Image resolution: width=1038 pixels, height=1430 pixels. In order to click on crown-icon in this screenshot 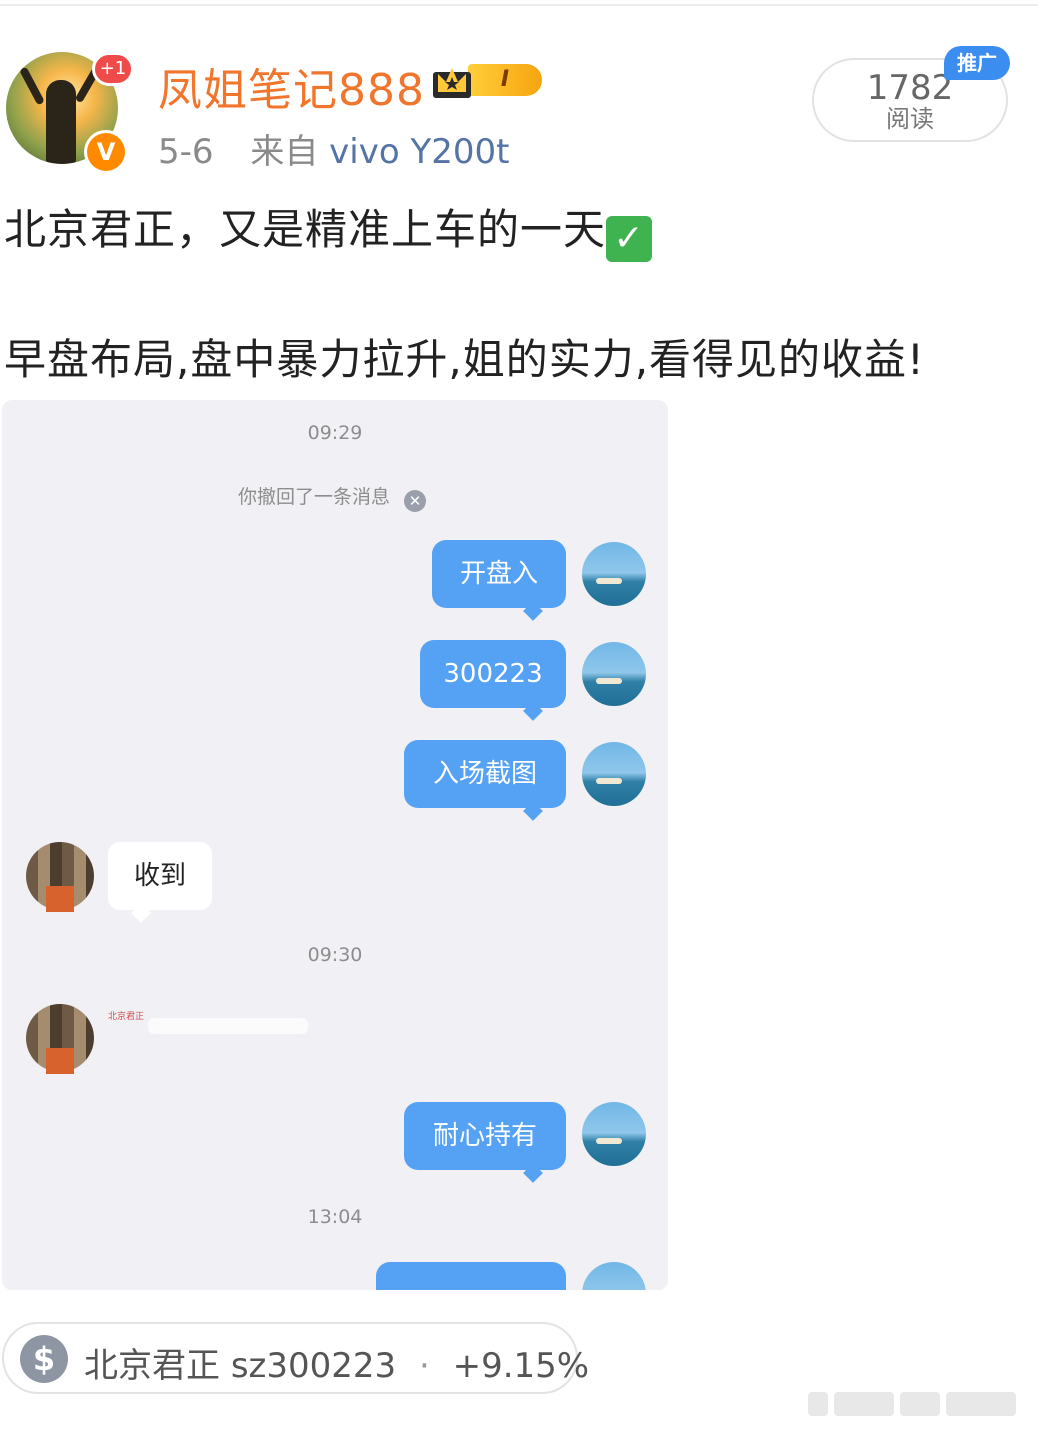, I will do `click(452, 83)`.